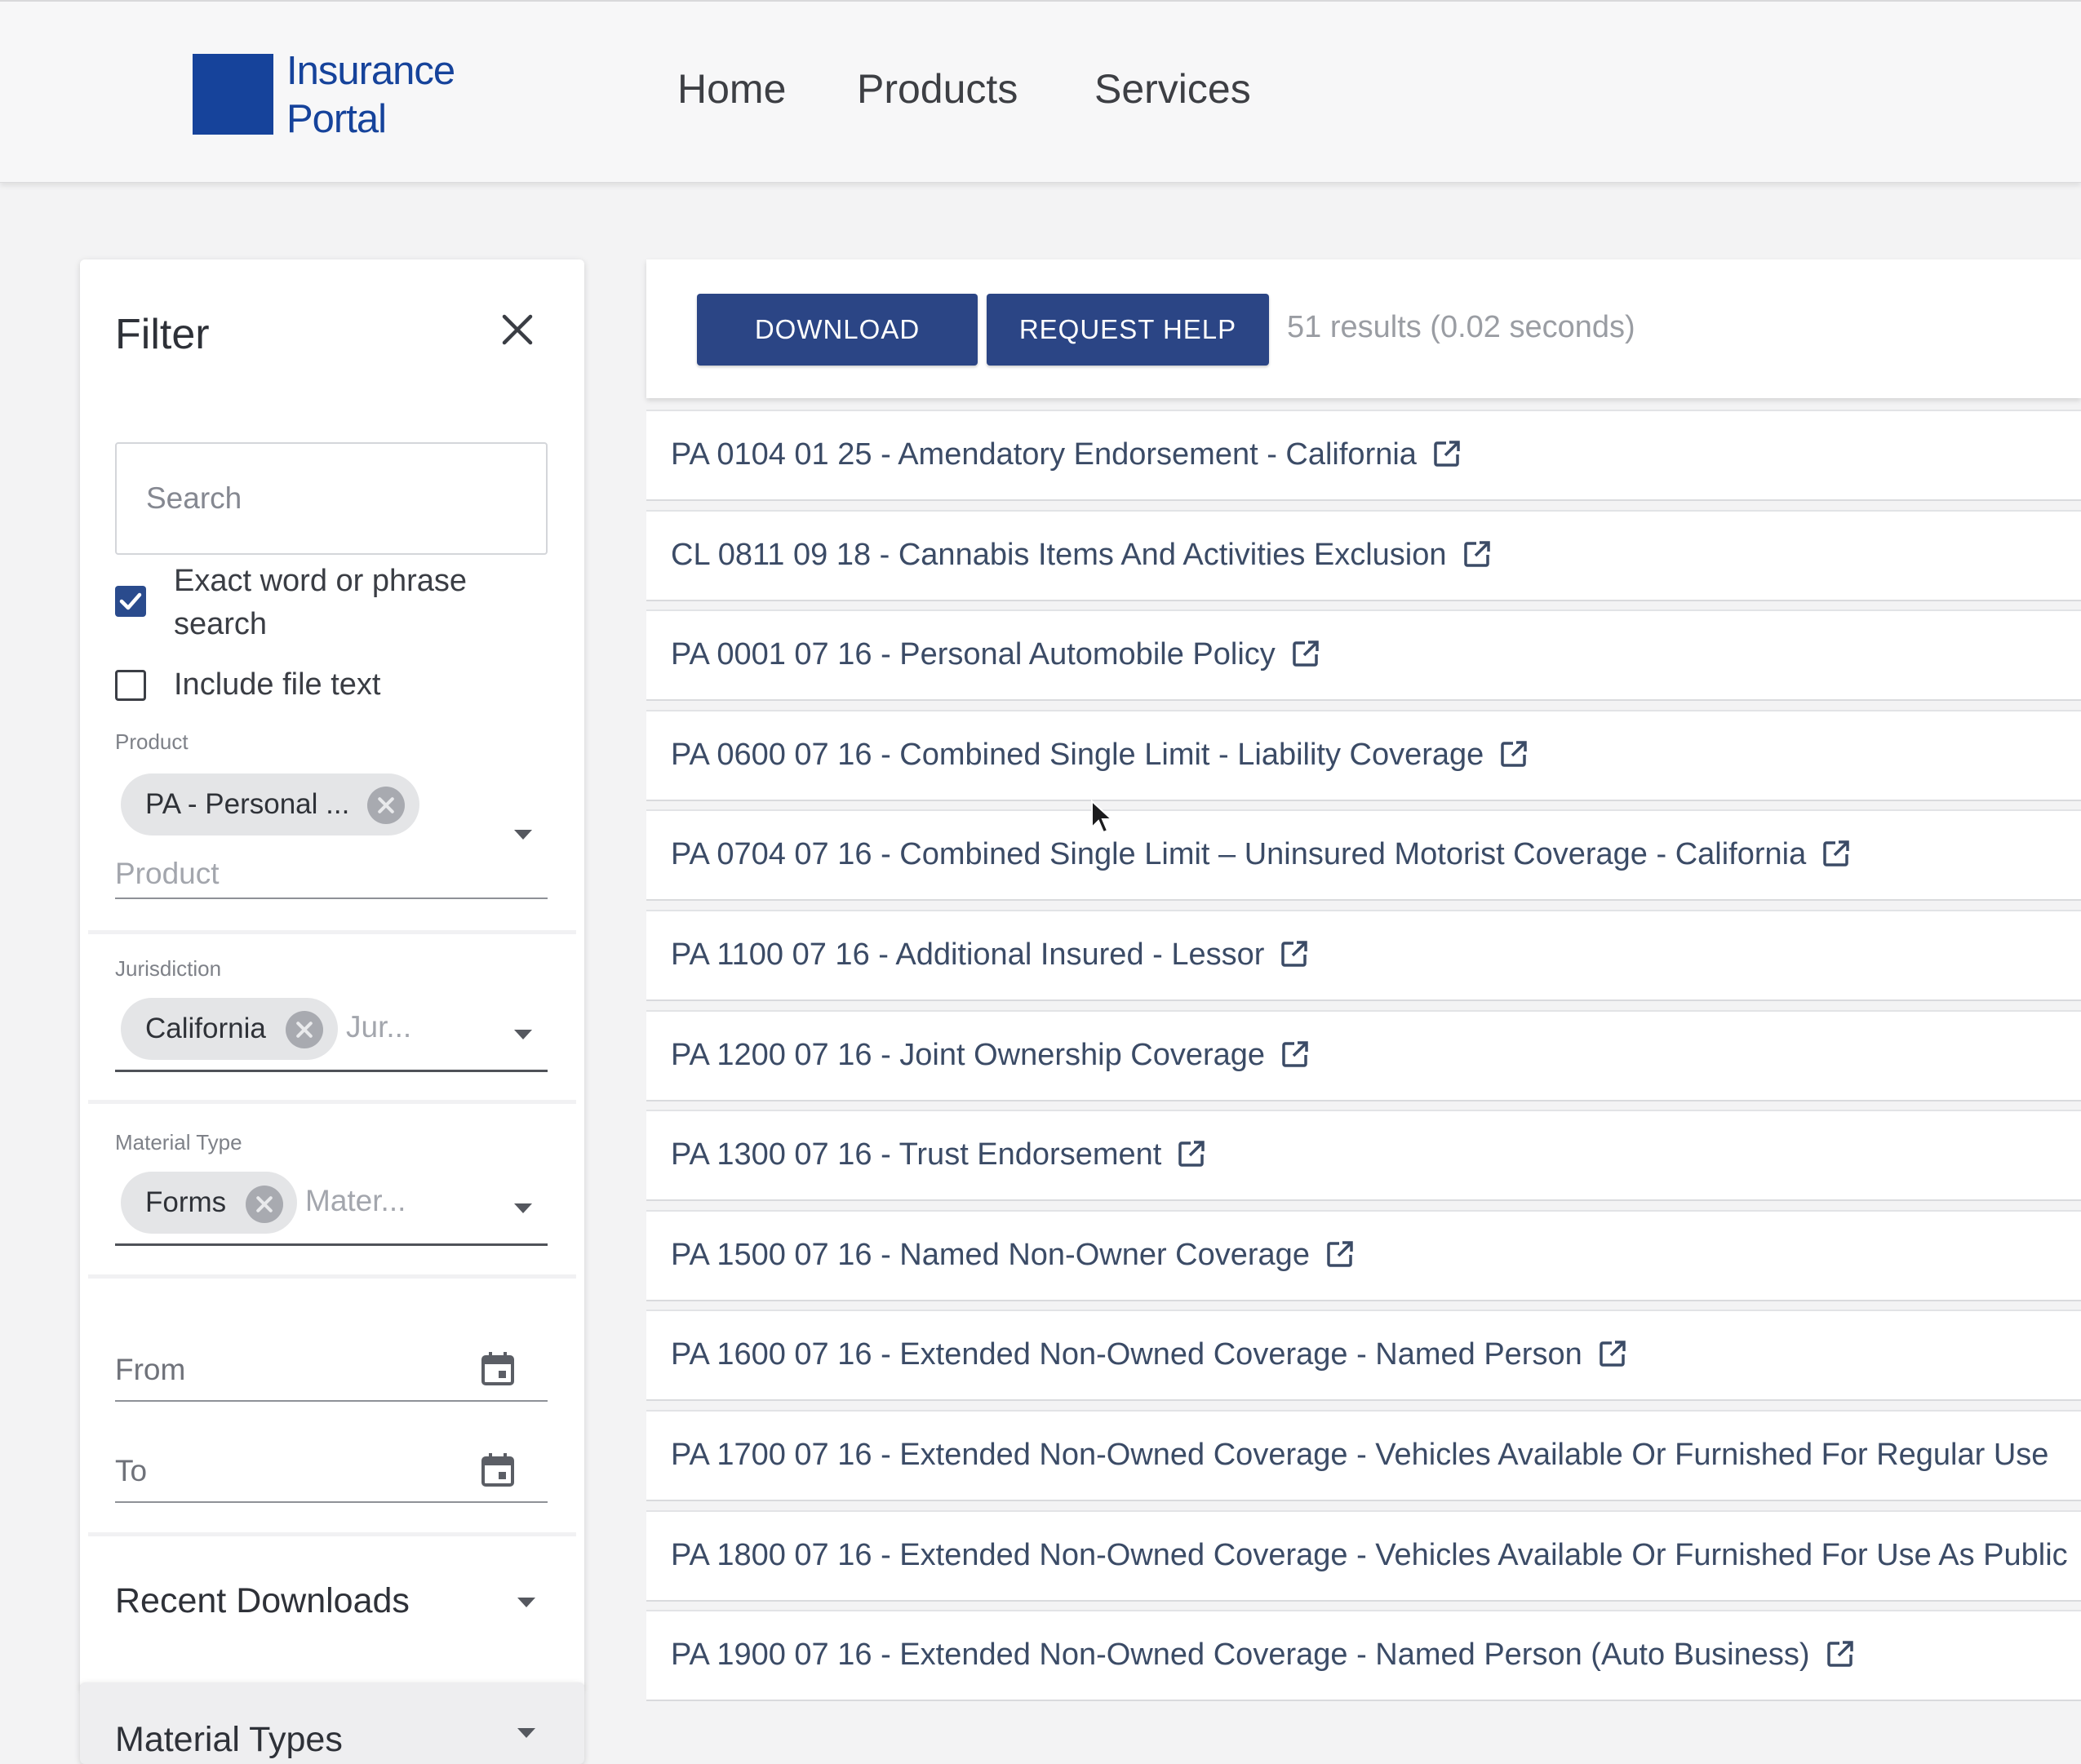  Describe the element at coordinates (937, 89) in the screenshot. I see `nav-products: Products` at that location.